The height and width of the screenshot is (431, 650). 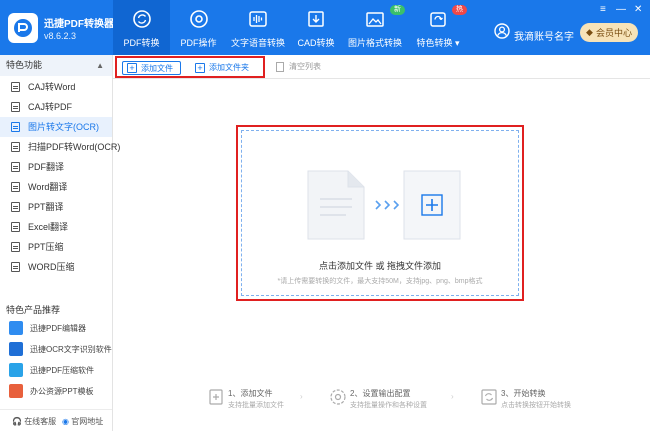 What do you see at coordinates (141, 27) in the screenshot?
I see `nav-pdf-convert: PDF转换` at bounding box center [141, 27].